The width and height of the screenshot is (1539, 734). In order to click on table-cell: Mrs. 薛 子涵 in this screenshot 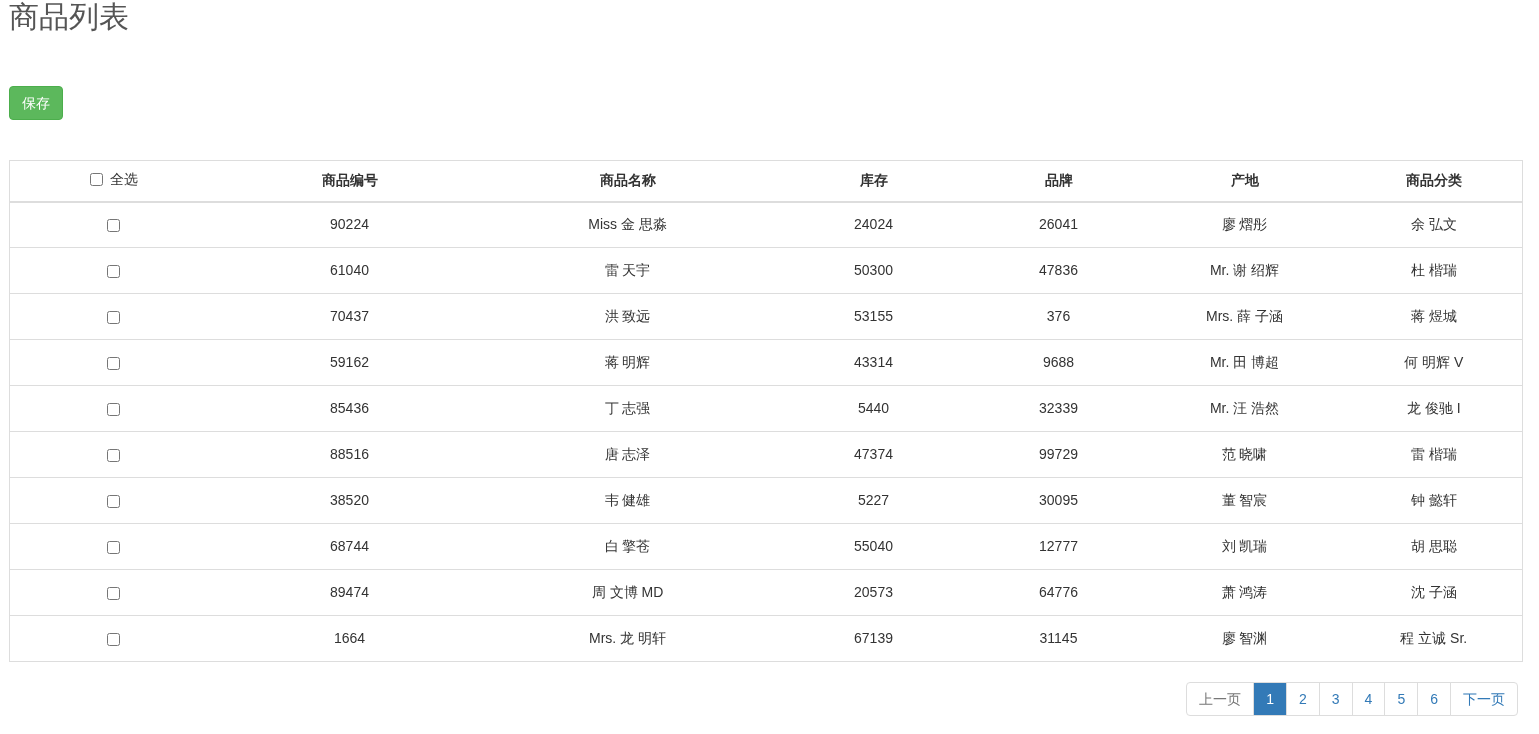, I will do `click(1244, 316)`.